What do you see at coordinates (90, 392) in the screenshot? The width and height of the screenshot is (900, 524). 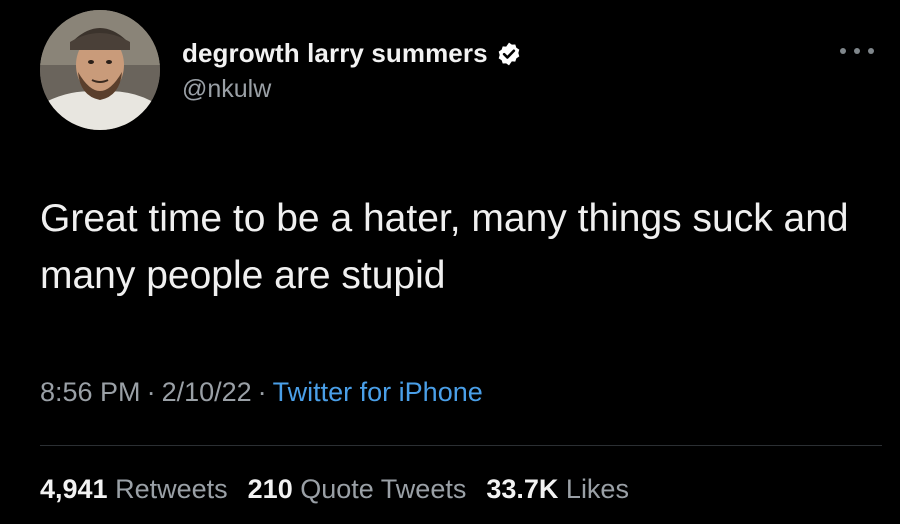 I see `tweet-time: 8:56 PM` at bounding box center [90, 392].